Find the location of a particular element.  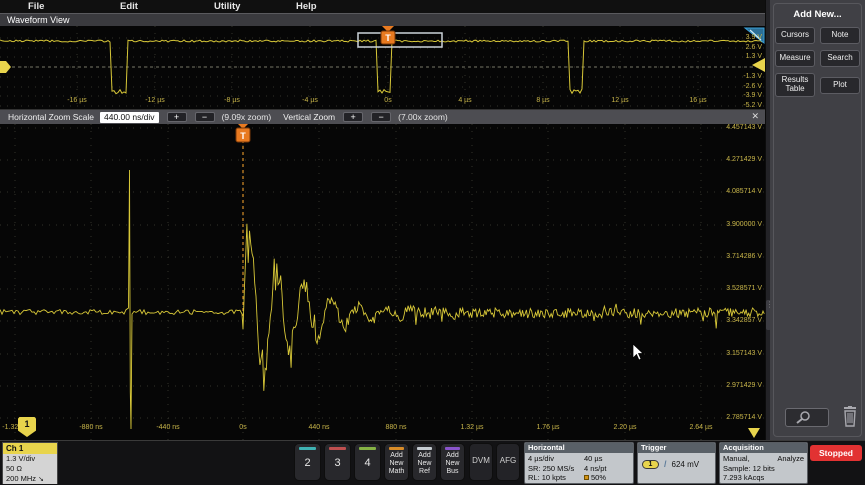

zoom-overview-button is located at coordinates (807, 417).